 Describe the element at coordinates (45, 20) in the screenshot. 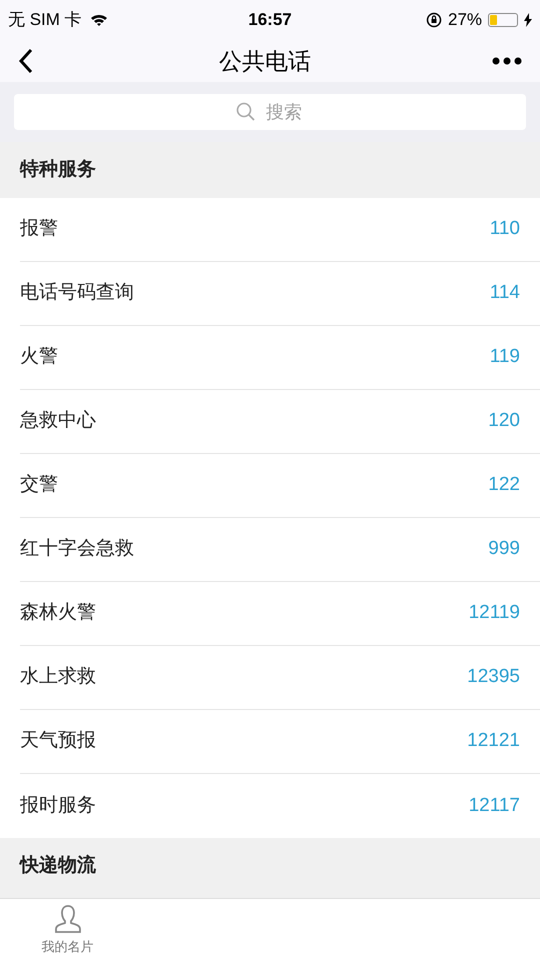

I see `carrier-text: 无 SIM 卡` at that location.